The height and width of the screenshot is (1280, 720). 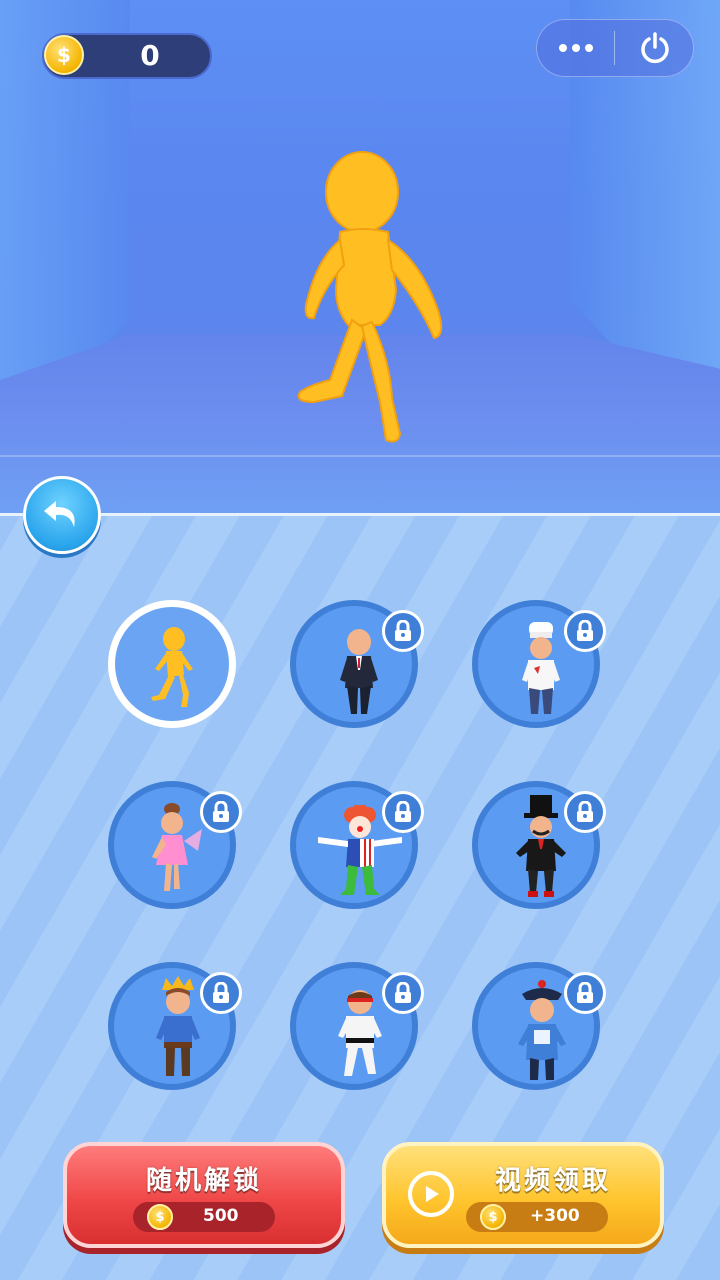 I want to click on character-slot-businessman, so click(x=357, y=664).